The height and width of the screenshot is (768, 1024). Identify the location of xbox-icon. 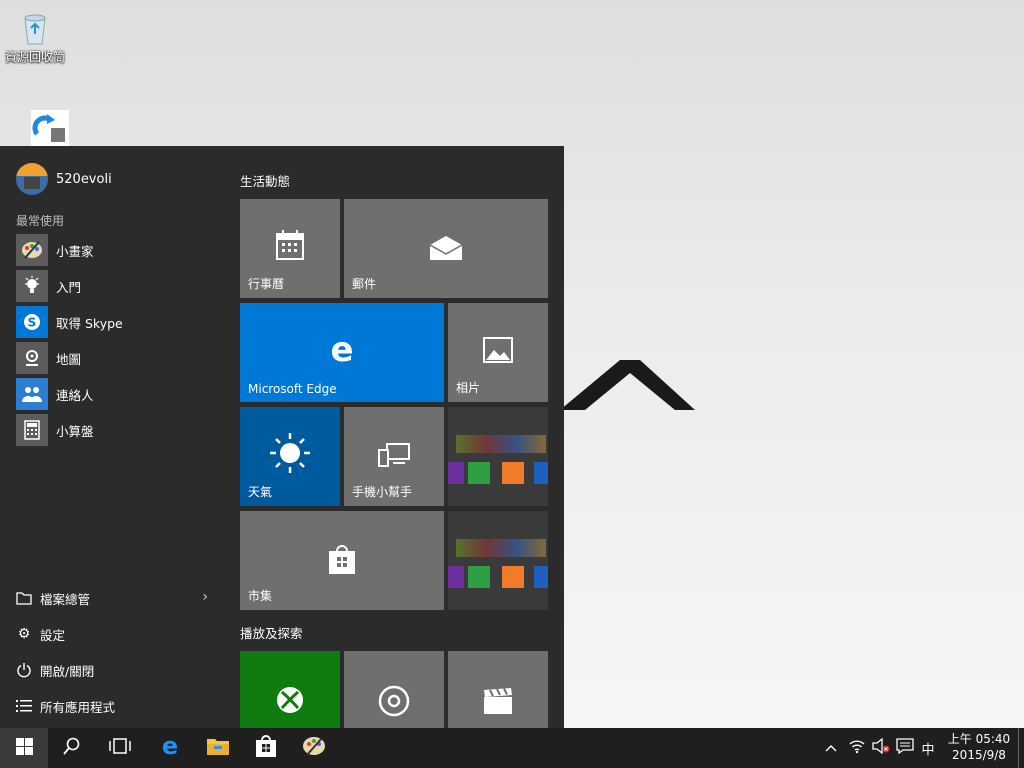
(290, 701).